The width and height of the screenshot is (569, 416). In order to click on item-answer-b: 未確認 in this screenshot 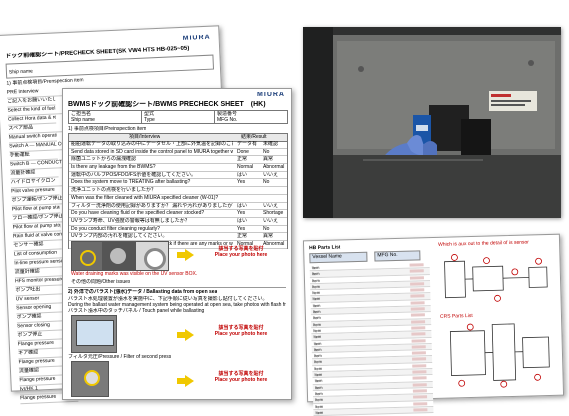, I will do `click(275, 144)`.